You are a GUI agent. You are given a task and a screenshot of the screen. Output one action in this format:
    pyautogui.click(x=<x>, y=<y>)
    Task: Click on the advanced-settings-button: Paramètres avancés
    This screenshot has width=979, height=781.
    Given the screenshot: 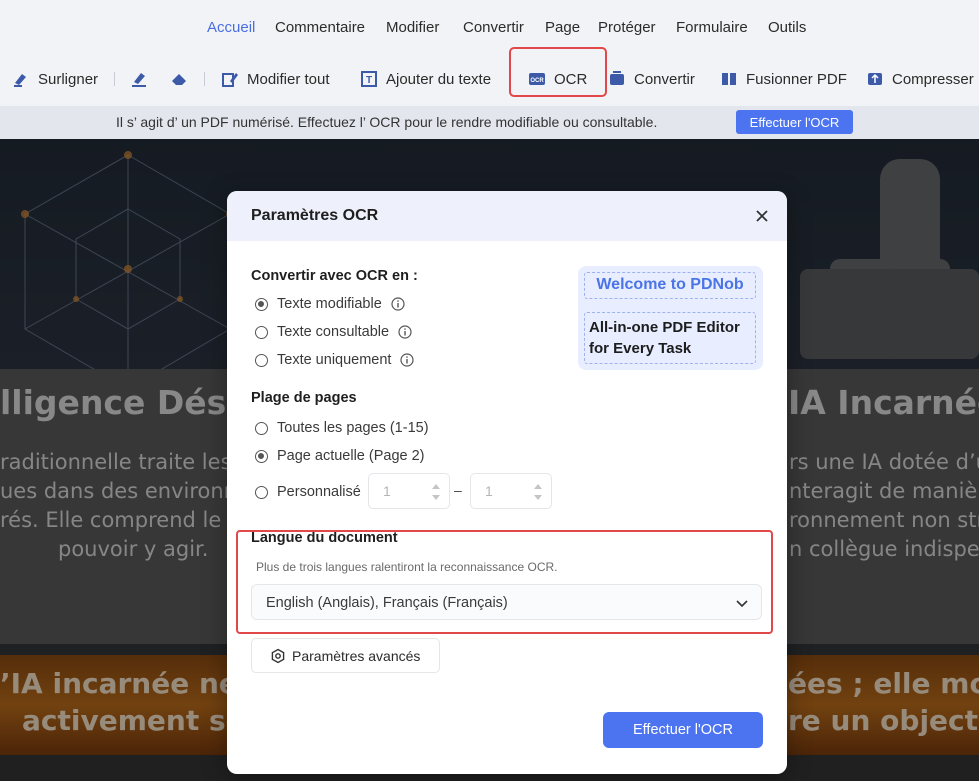 What is the action you would take?
    pyautogui.click(x=345, y=655)
    